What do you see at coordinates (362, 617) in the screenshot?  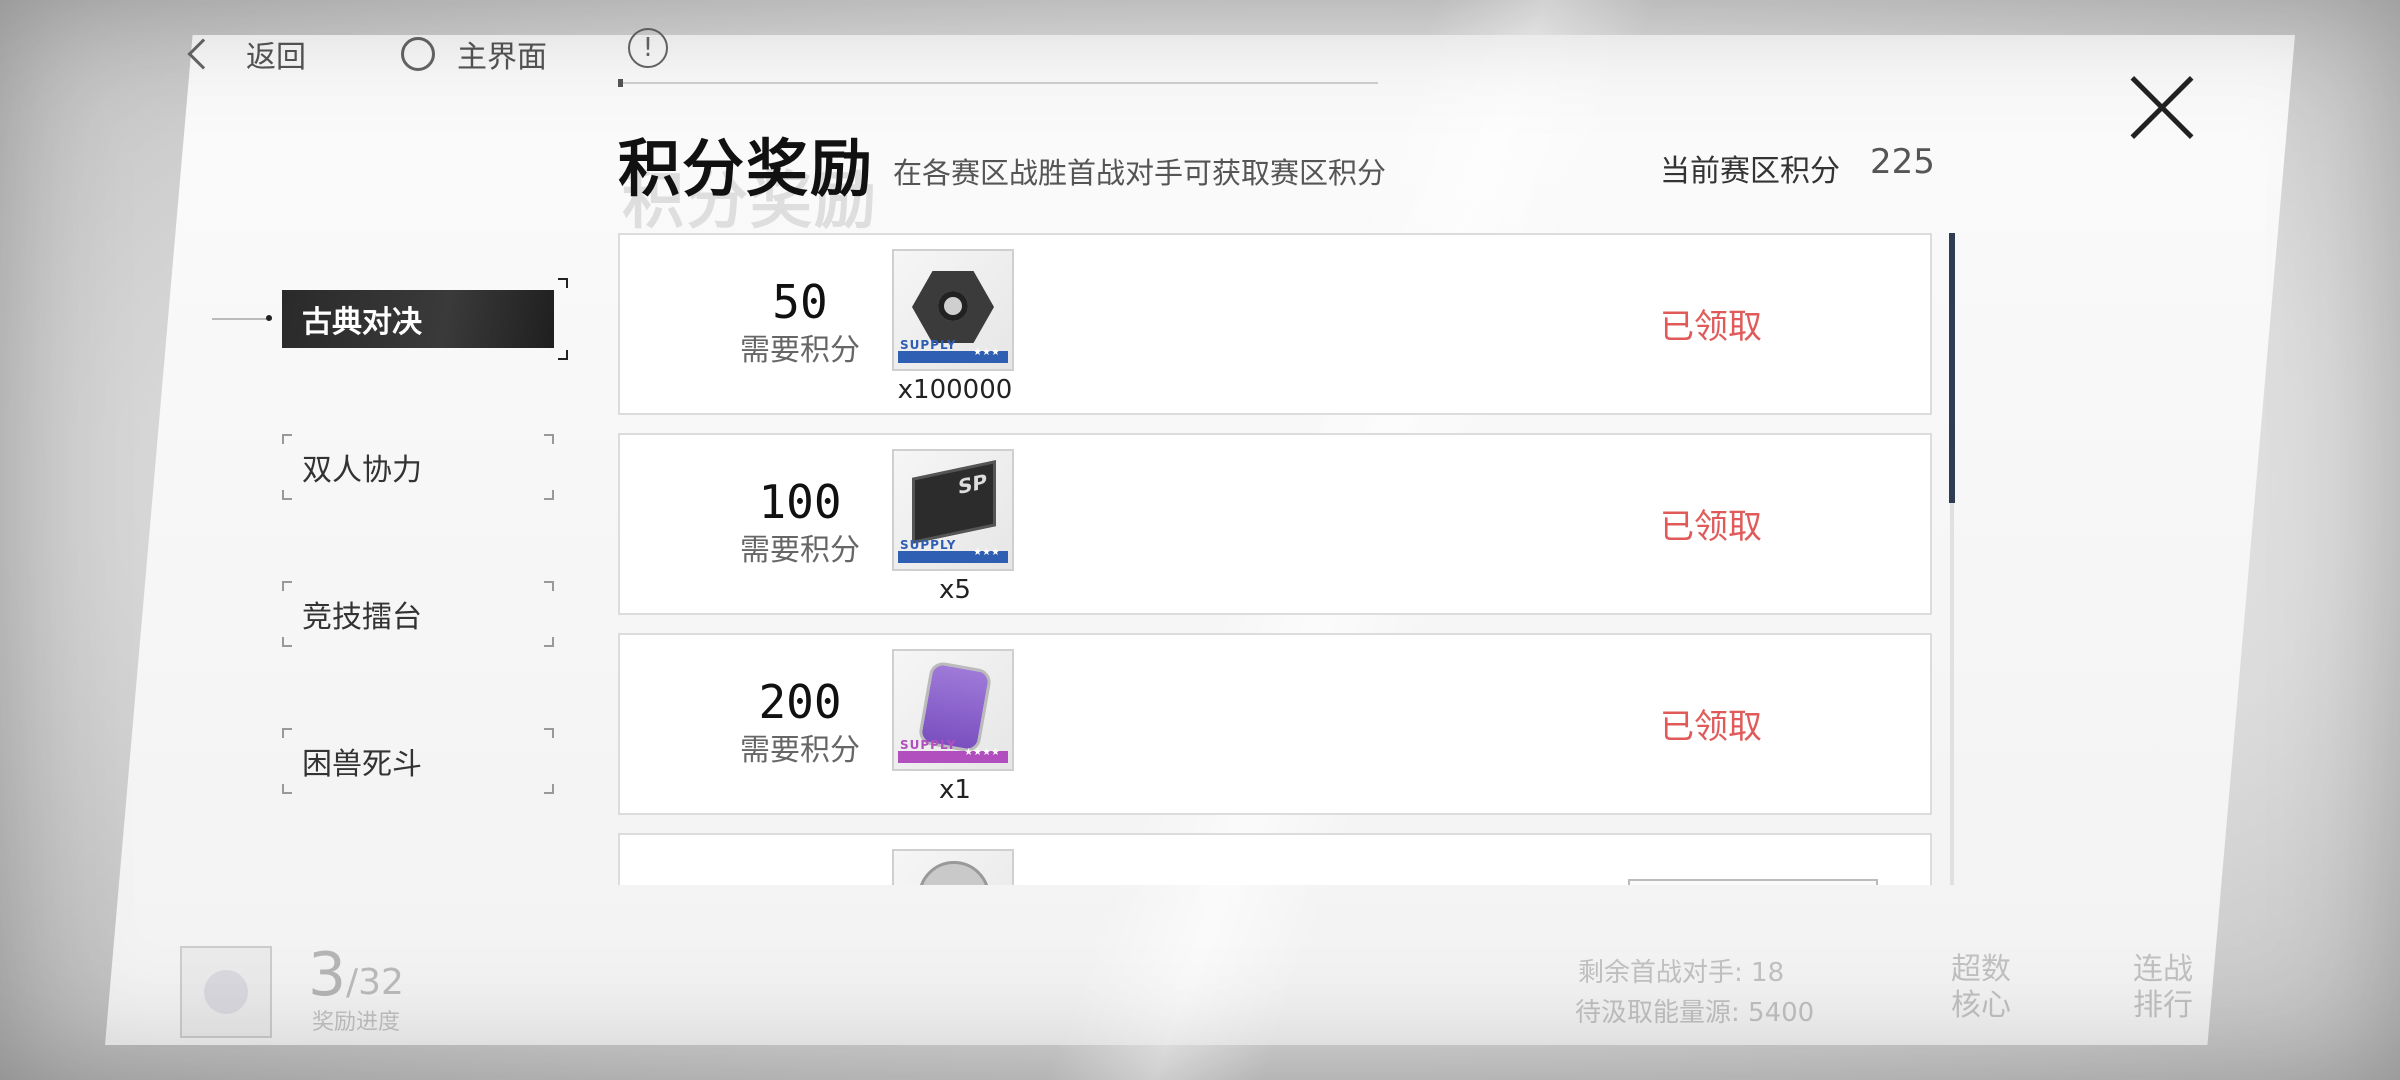 I see `tab-label: 竞技擂台` at bounding box center [362, 617].